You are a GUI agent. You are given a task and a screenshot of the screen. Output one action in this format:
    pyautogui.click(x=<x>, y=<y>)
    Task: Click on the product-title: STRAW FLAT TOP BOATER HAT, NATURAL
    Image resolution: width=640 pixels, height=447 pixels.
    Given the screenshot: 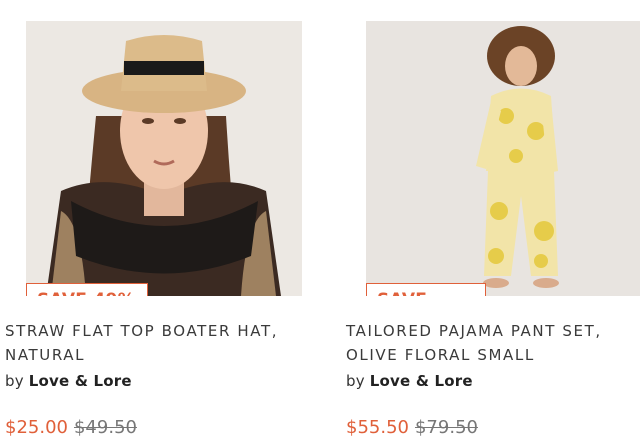 What is the action you would take?
    pyautogui.click(x=151, y=343)
    